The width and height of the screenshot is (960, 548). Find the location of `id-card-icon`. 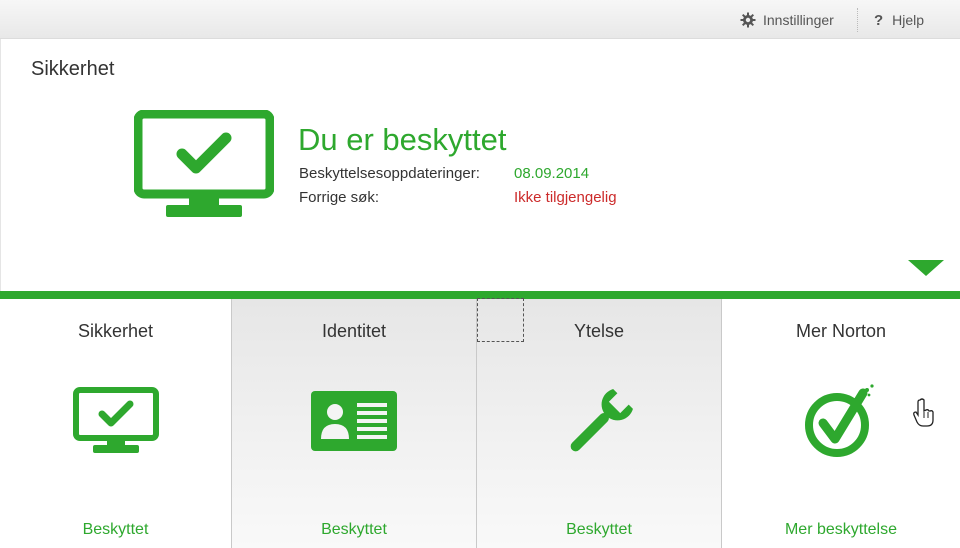

id-card-icon is located at coordinates (354, 421).